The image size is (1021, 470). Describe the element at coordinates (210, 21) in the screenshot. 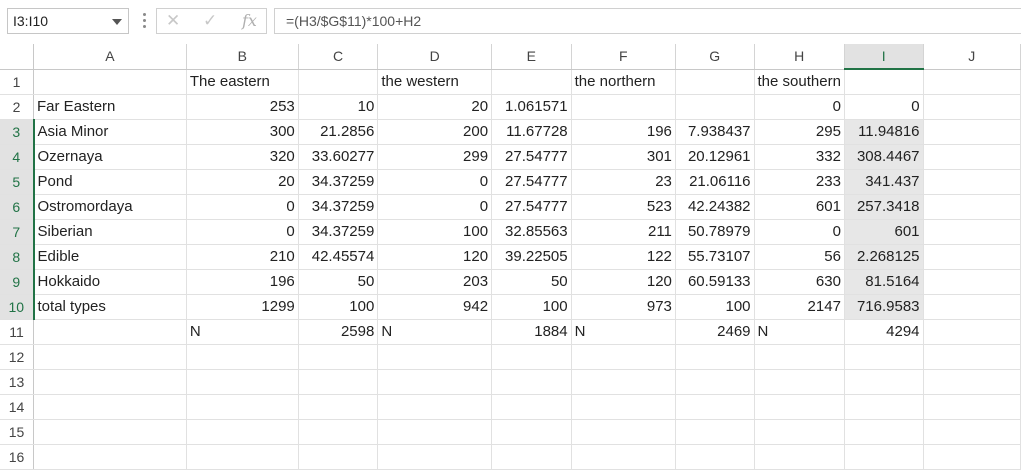

I see `check-icon: ✓` at that location.